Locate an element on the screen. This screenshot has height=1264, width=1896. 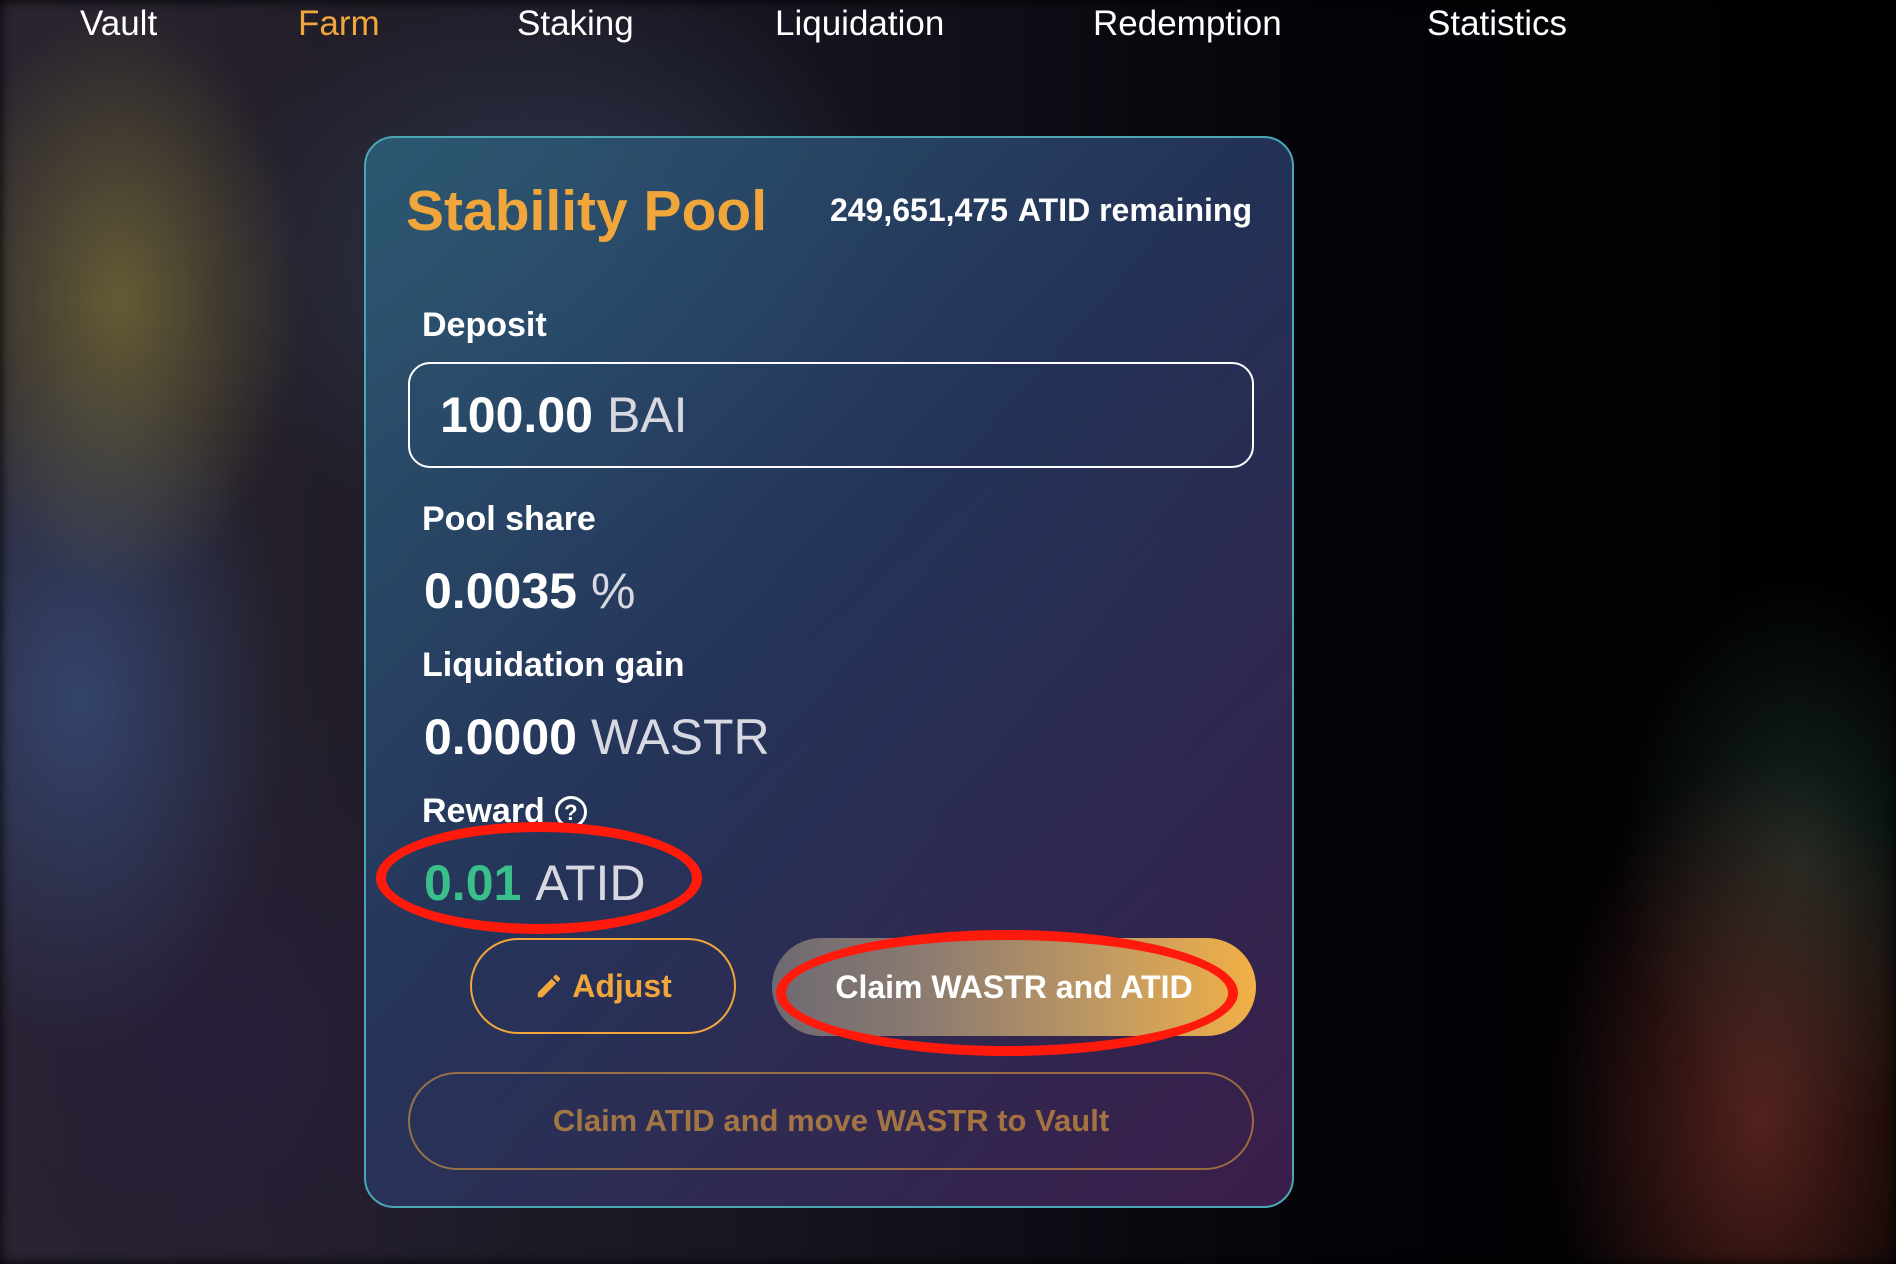
claim-atid-move-wastr-button: Claim ATID and move WASTR to Vault is located at coordinates (831, 1121).